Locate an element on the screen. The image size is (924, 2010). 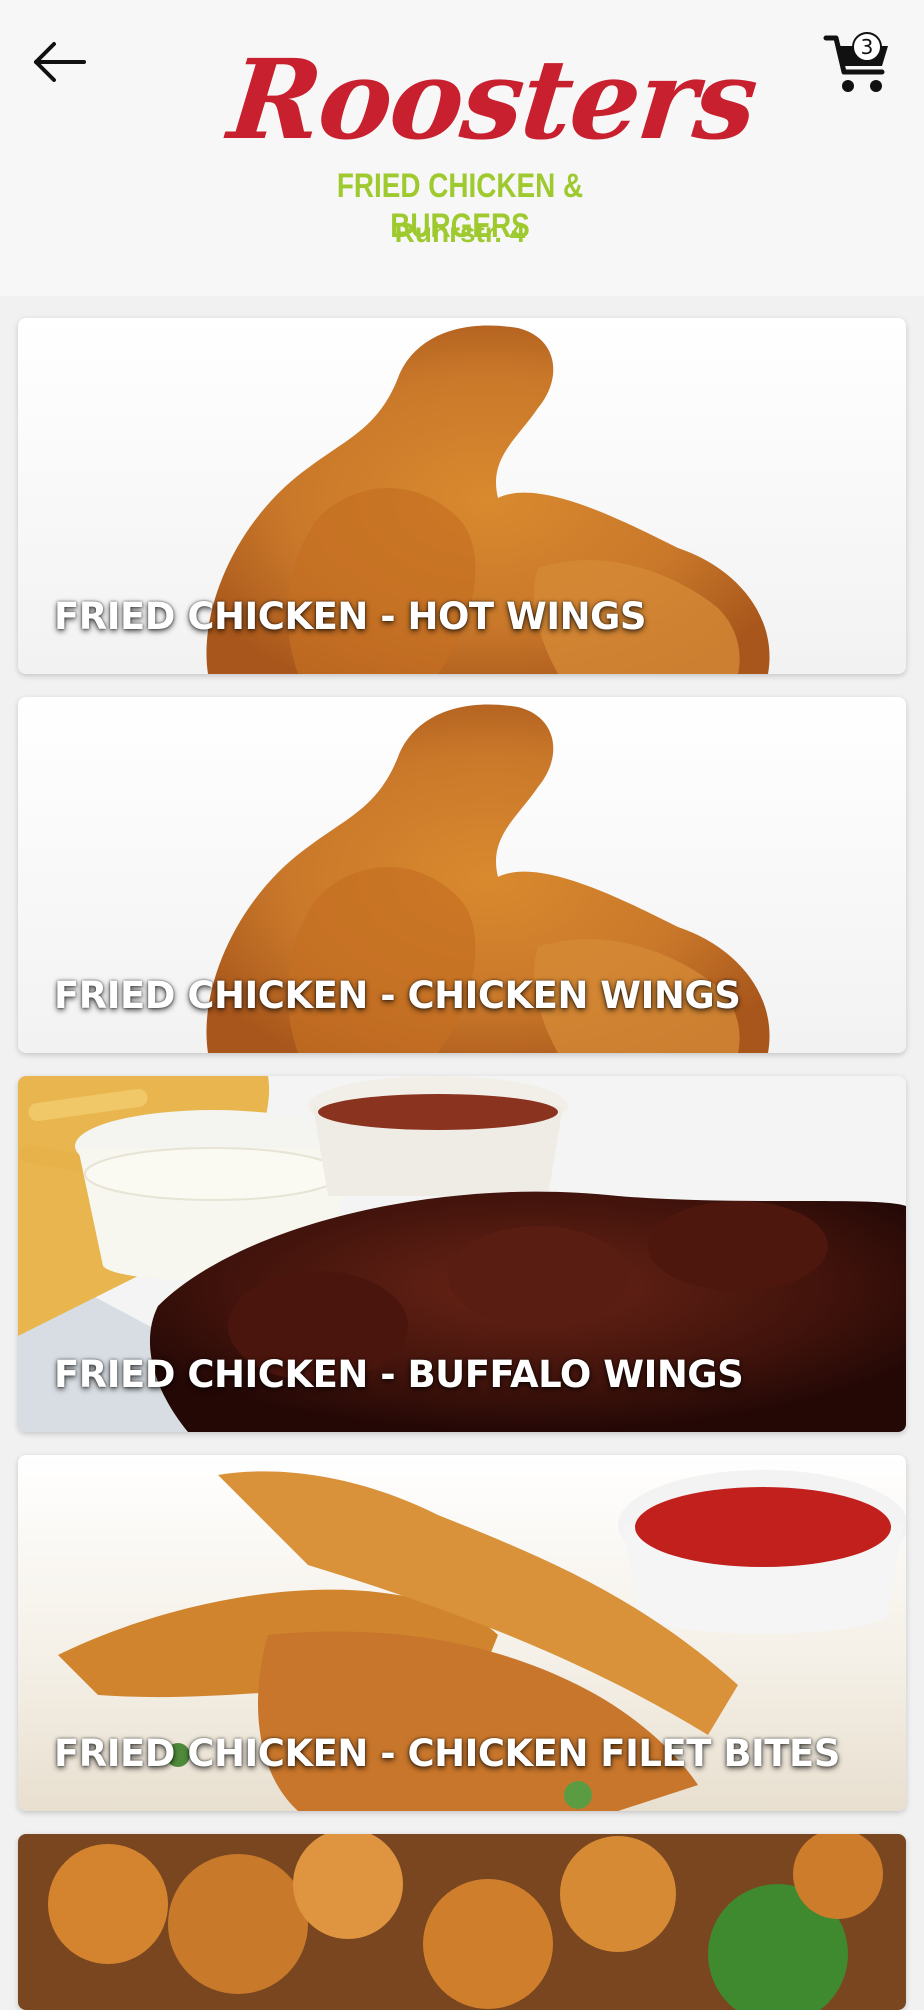
logo-brand-text: Roosters is located at coordinates (492, 99).